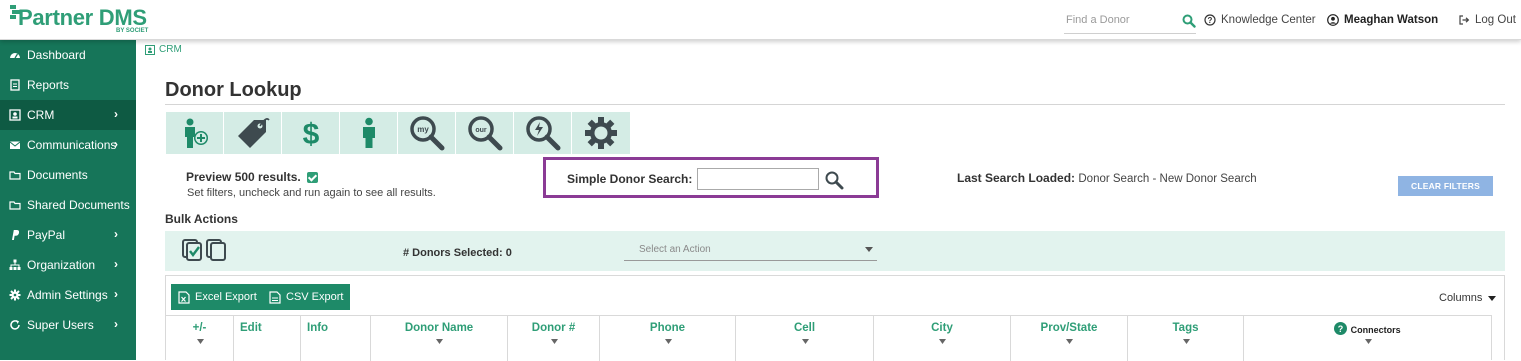 This screenshot has height=361, width=1521. I want to click on contact-button, so click(369, 133).